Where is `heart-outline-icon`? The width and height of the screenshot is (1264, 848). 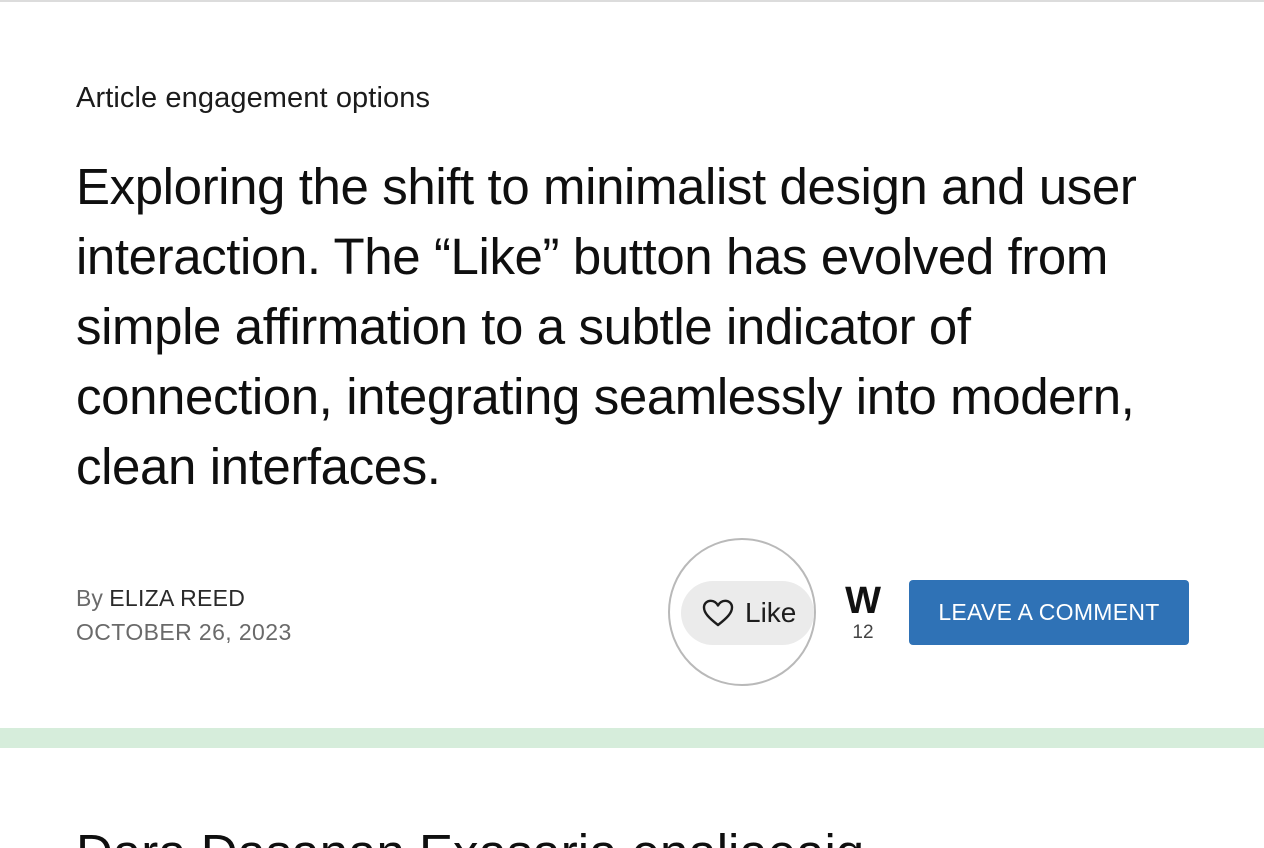 heart-outline-icon is located at coordinates (718, 613).